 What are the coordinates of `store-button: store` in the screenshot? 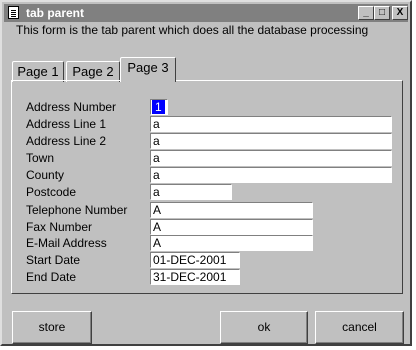 It's located at (52, 327).